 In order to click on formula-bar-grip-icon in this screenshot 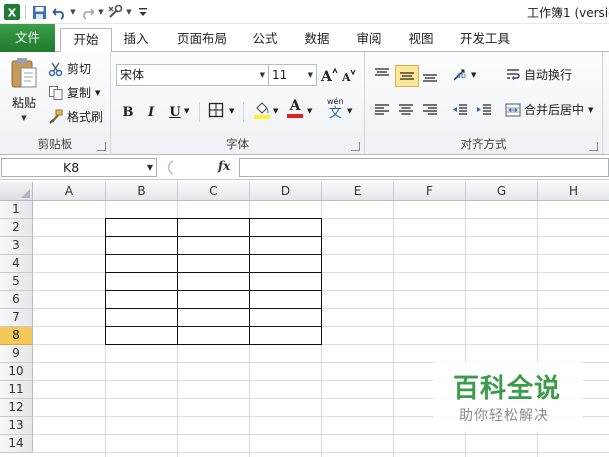, I will do `click(169, 167)`.